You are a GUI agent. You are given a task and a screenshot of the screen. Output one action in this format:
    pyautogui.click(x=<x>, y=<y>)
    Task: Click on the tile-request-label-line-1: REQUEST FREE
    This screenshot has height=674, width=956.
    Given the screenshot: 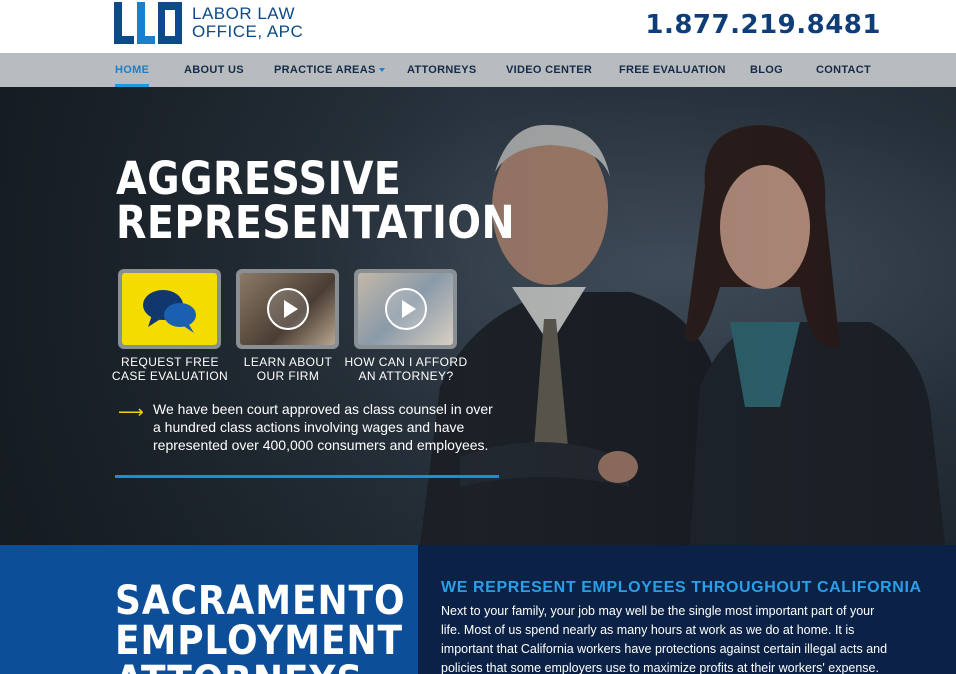 What is the action you would take?
    pyautogui.click(x=170, y=362)
    